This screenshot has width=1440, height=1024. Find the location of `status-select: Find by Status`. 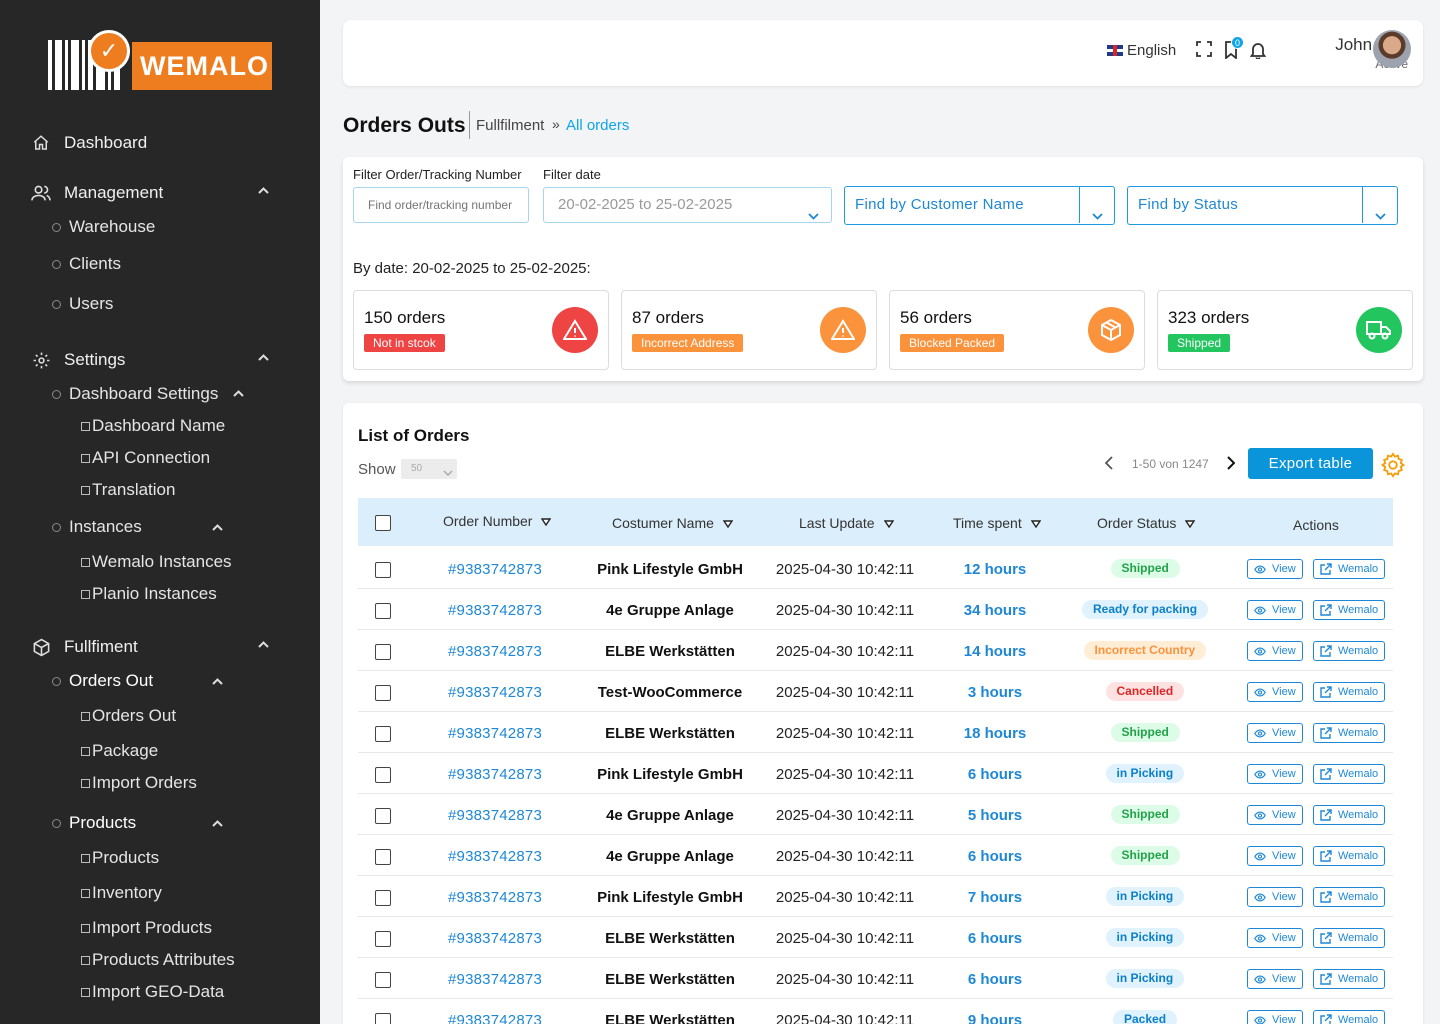

status-select: Find by Status is located at coordinates (1262, 205).